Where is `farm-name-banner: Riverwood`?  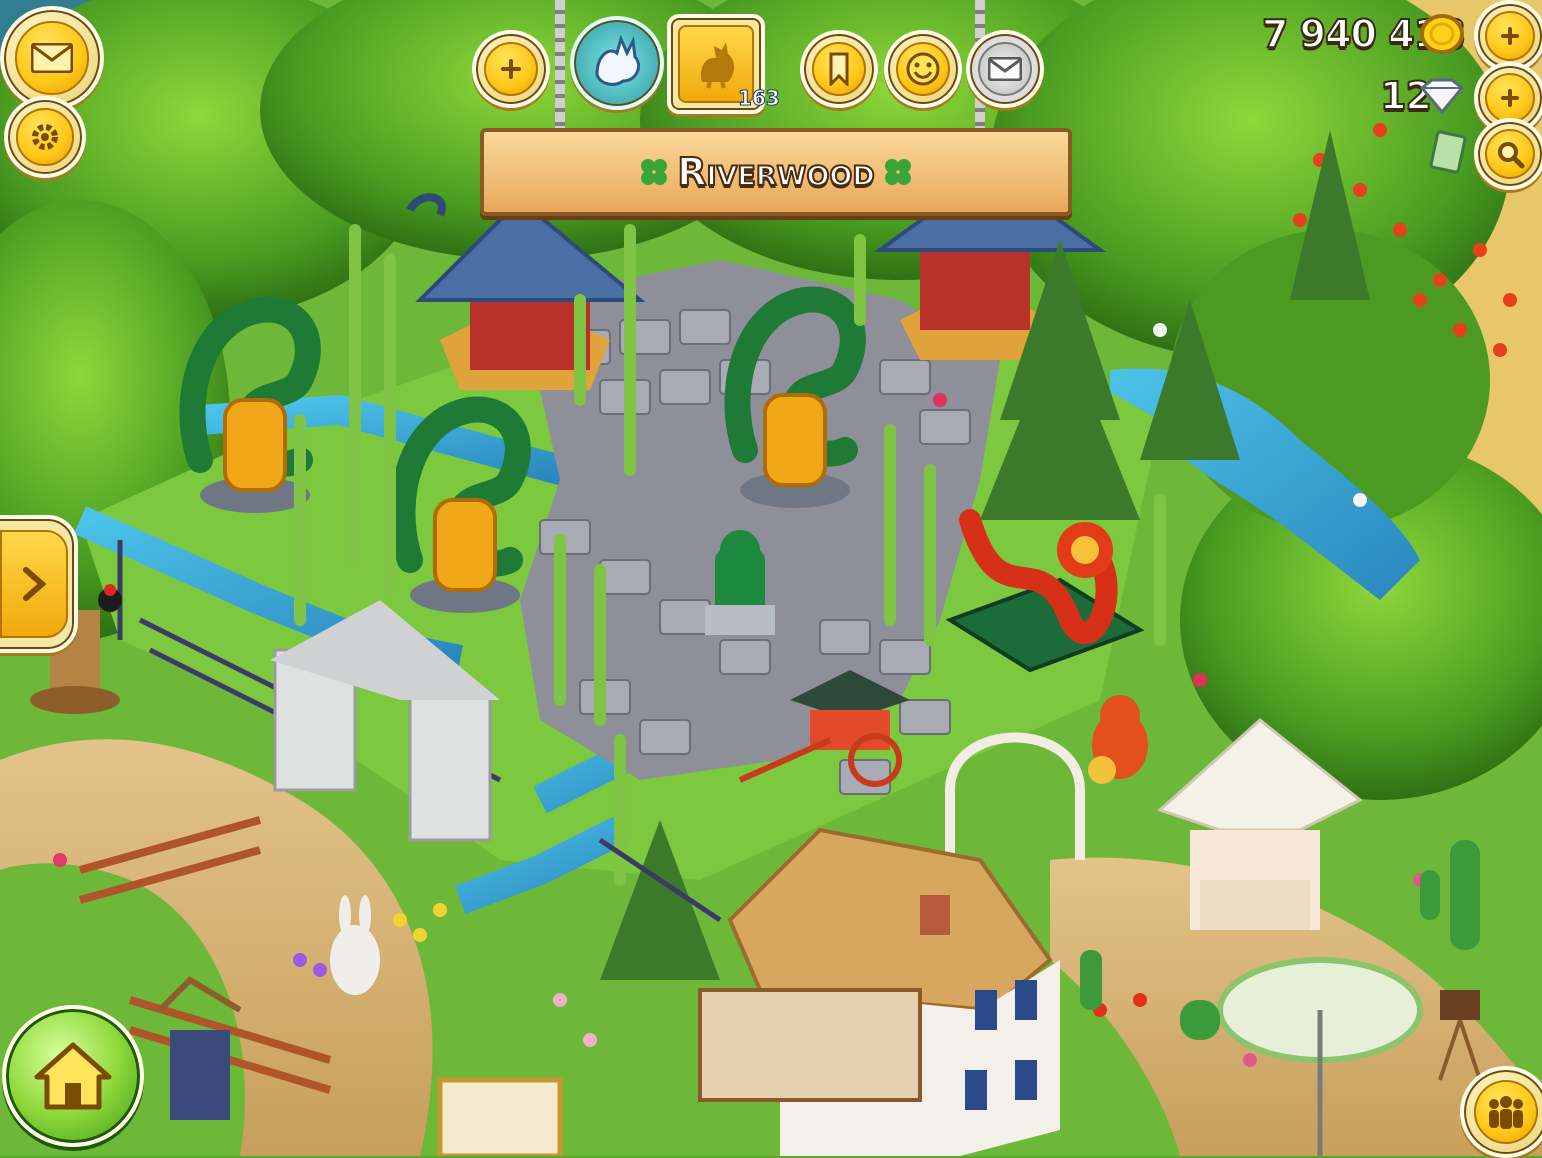 farm-name-banner: Riverwood is located at coordinates (776, 172).